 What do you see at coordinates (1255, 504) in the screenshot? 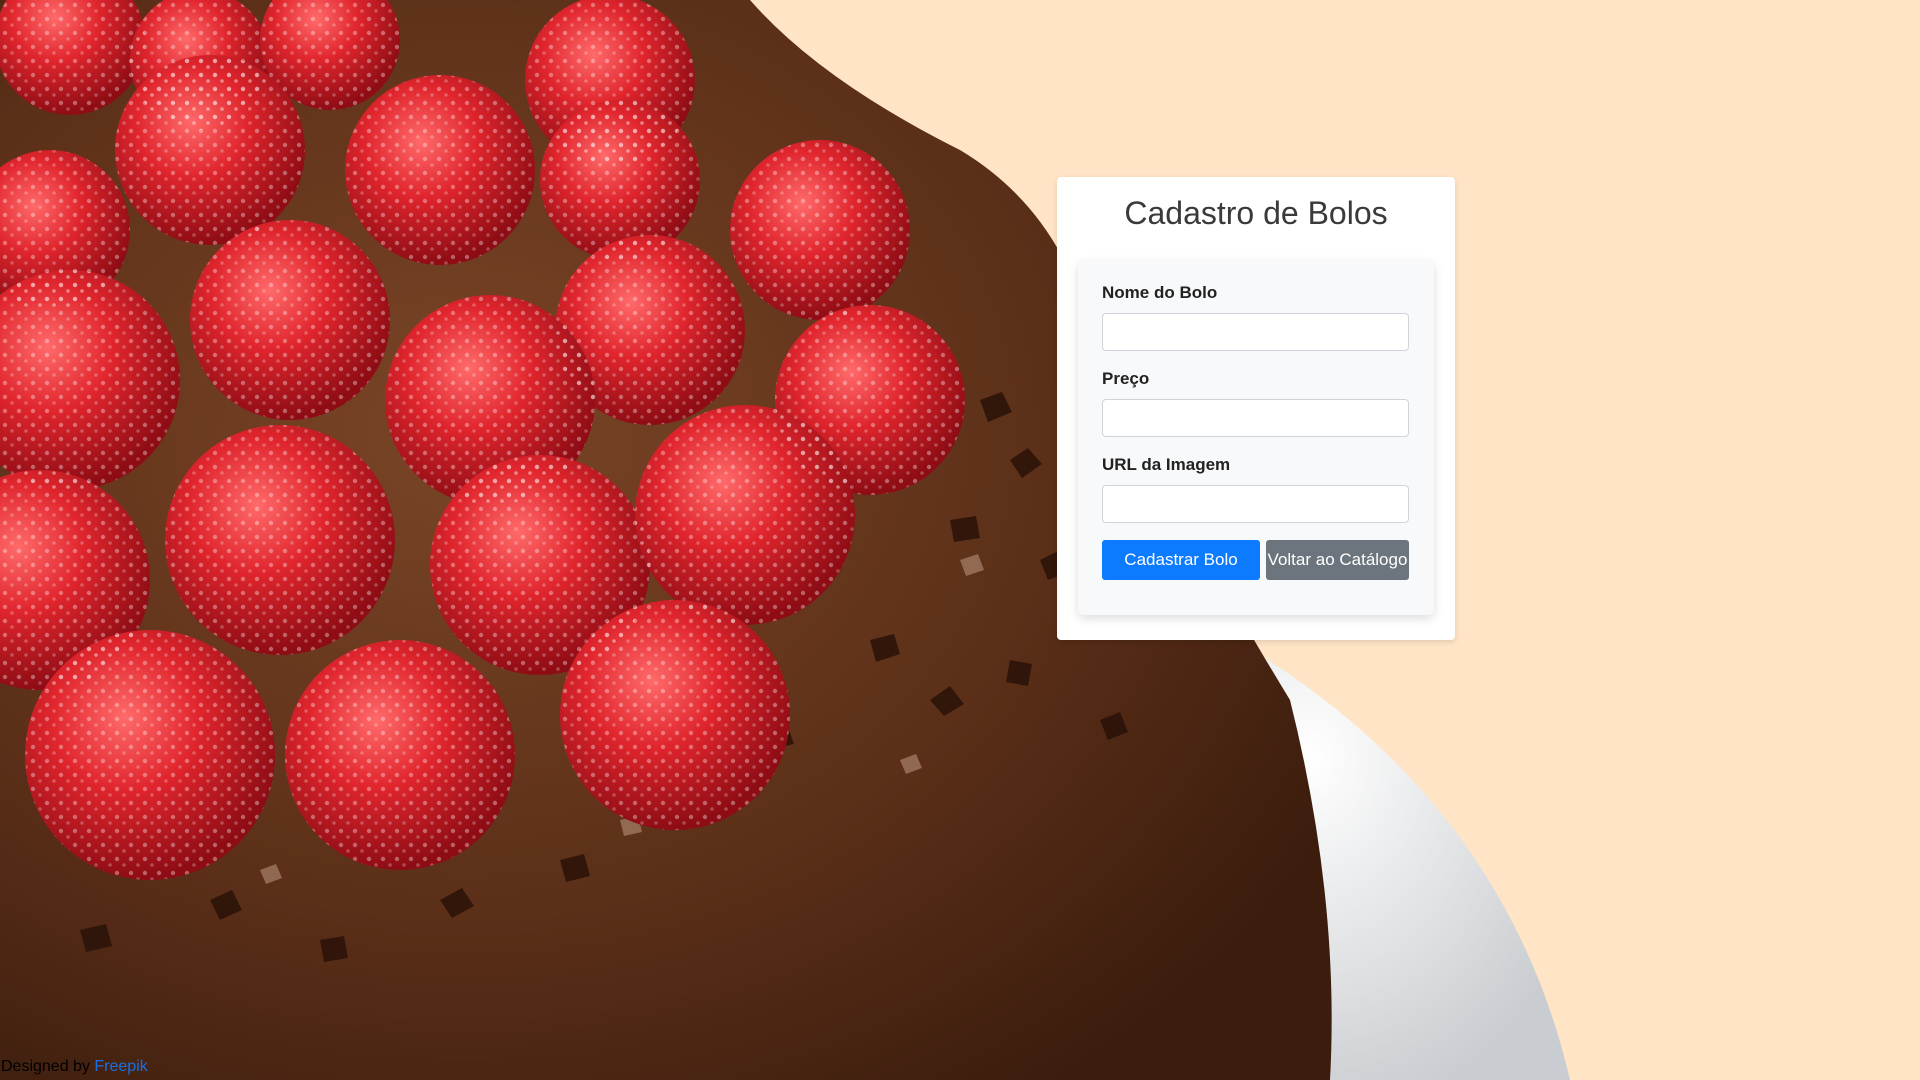
I see `image-url-input` at bounding box center [1255, 504].